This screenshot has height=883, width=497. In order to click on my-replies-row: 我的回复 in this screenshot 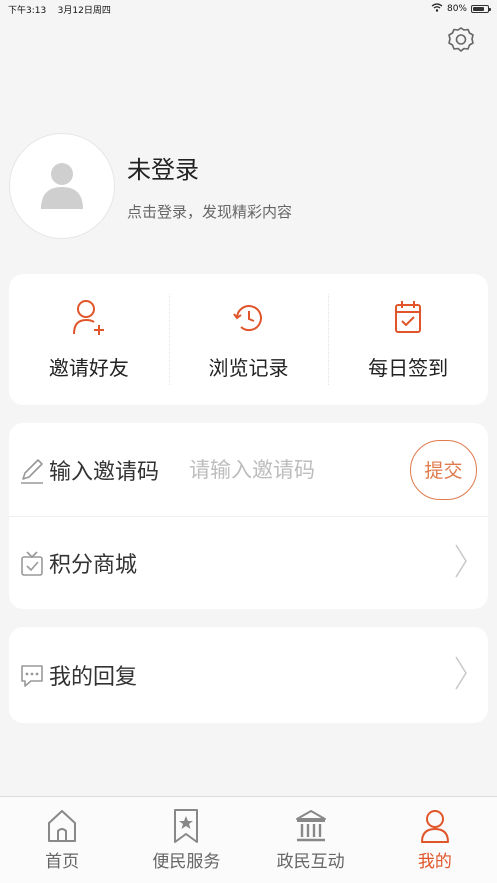, I will do `click(248, 675)`.